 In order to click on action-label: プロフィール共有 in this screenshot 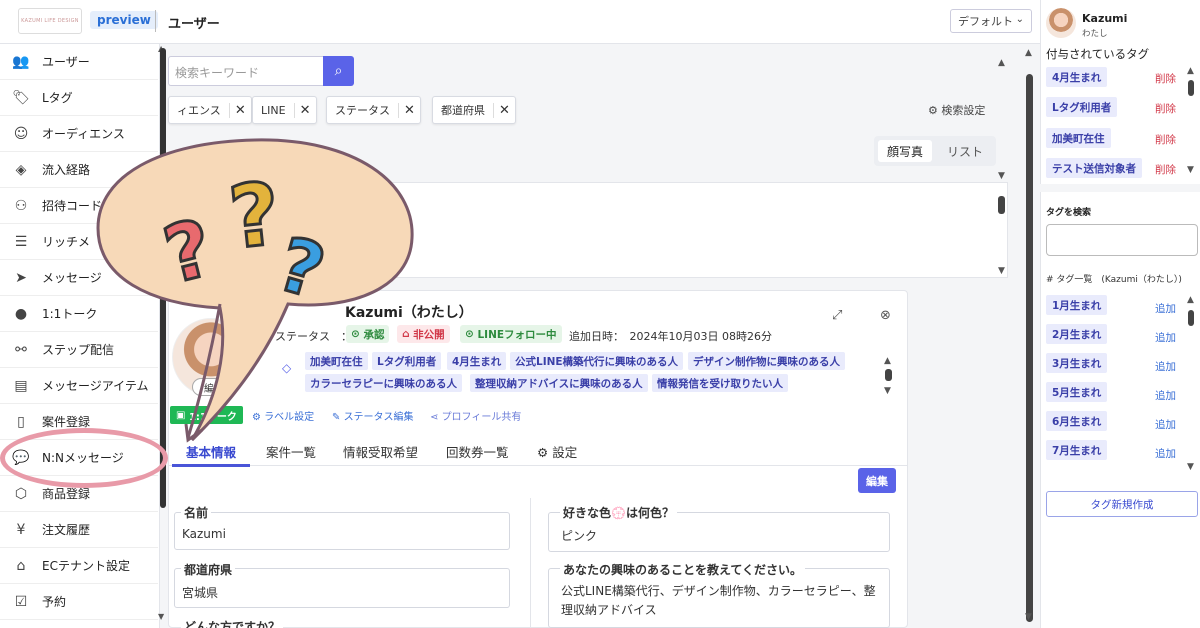, I will do `click(481, 417)`.